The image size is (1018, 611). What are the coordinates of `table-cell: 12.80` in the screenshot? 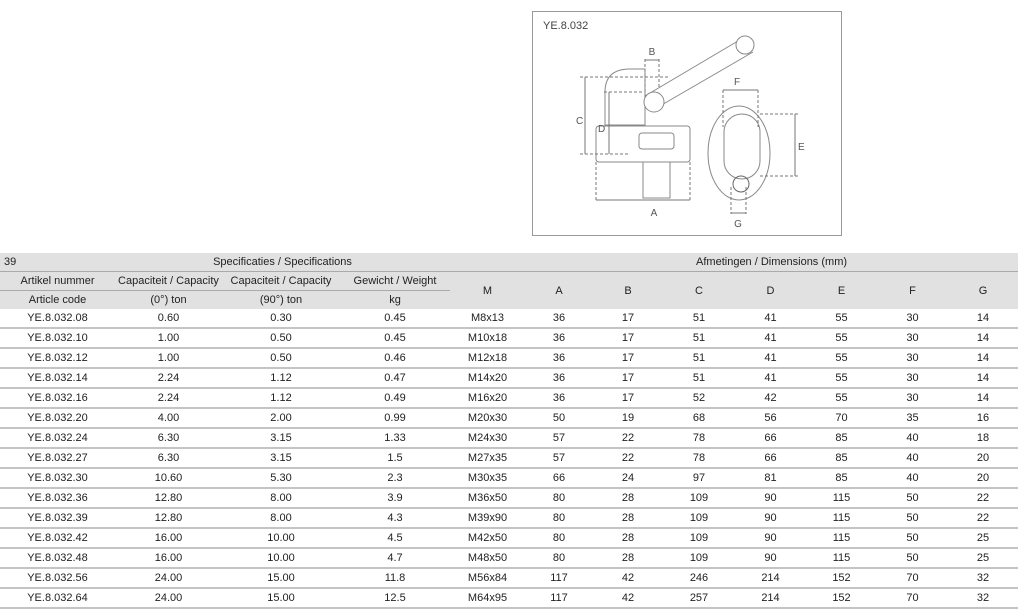 It's located at (168, 498).